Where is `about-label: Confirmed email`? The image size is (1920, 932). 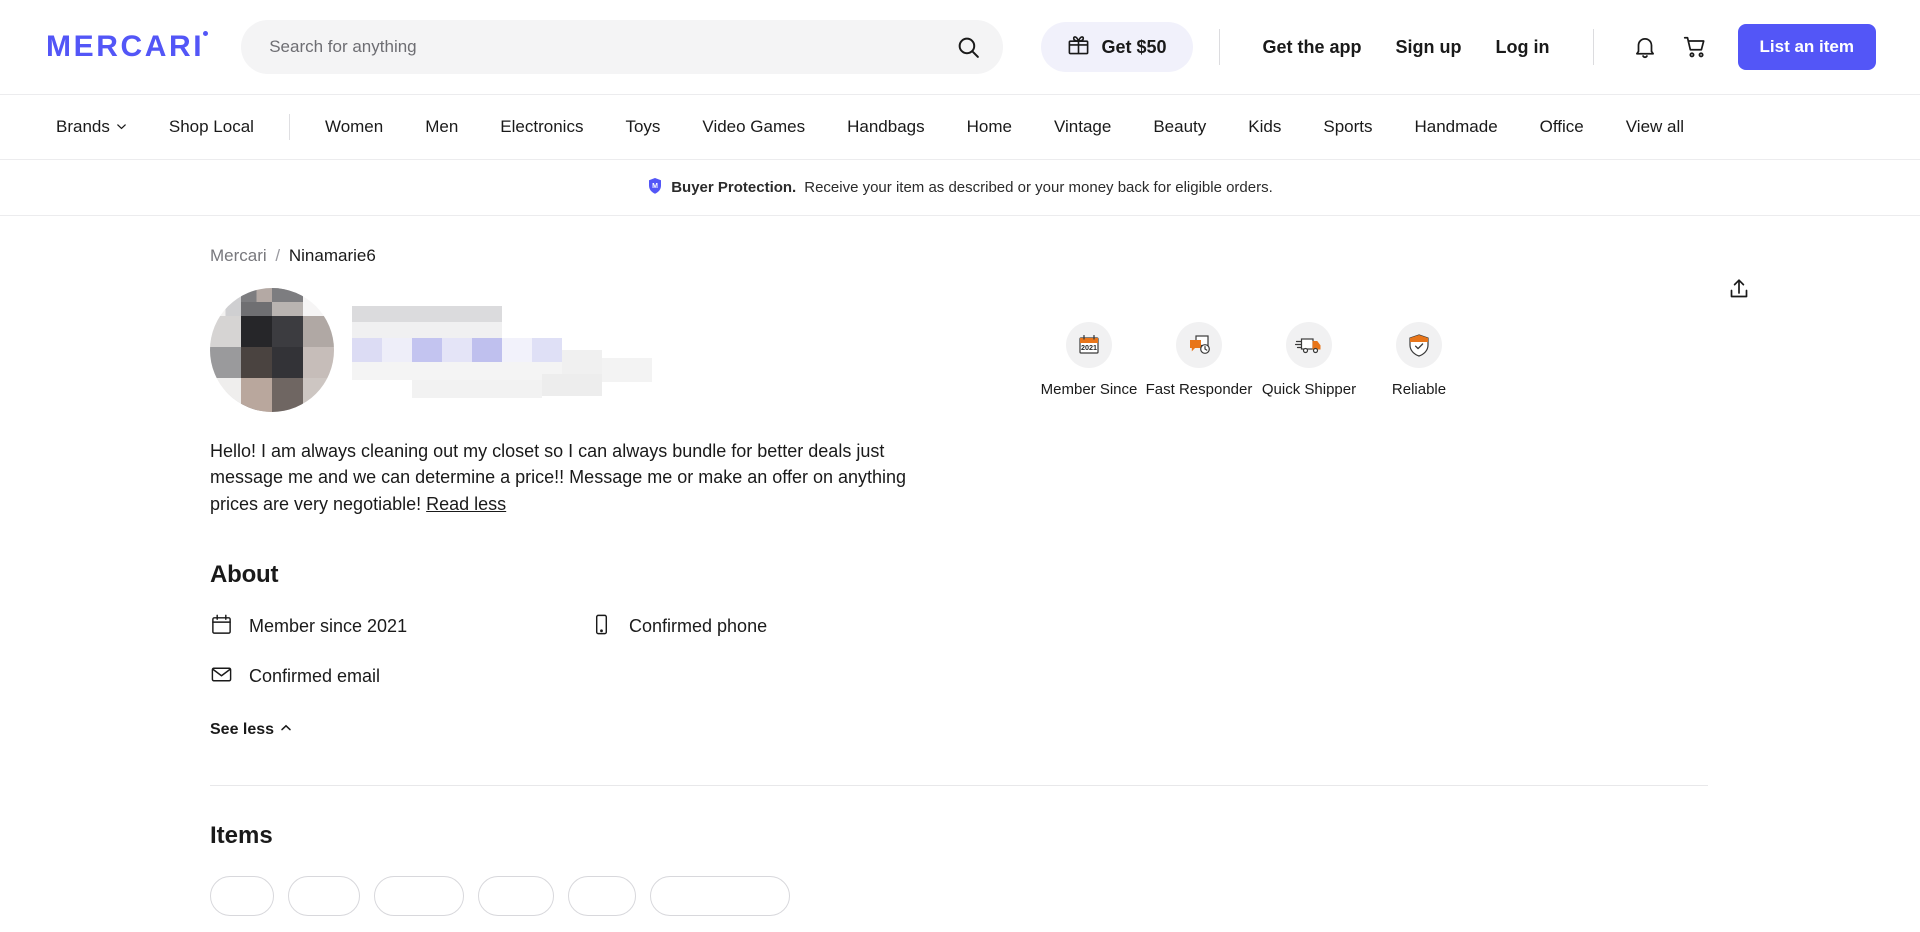
about-label: Confirmed email is located at coordinates (315, 676).